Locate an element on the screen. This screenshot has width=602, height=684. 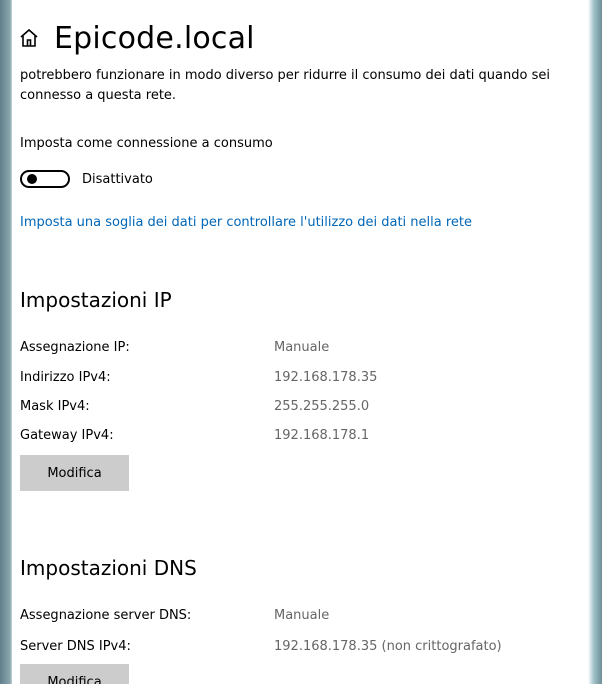
ip-row-label: Assegnazione IP: is located at coordinates (75, 347).